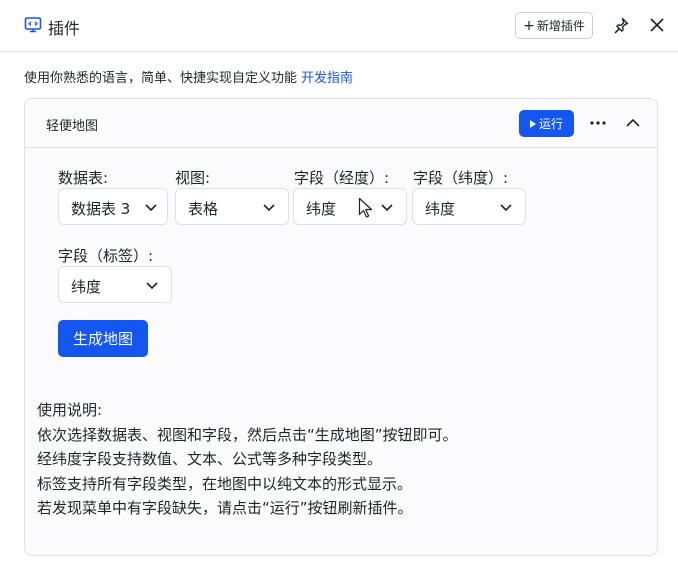 The height and width of the screenshot is (562, 678). What do you see at coordinates (33, 25) in the screenshot?
I see `plugin-monitor-icon` at bounding box center [33, 25].